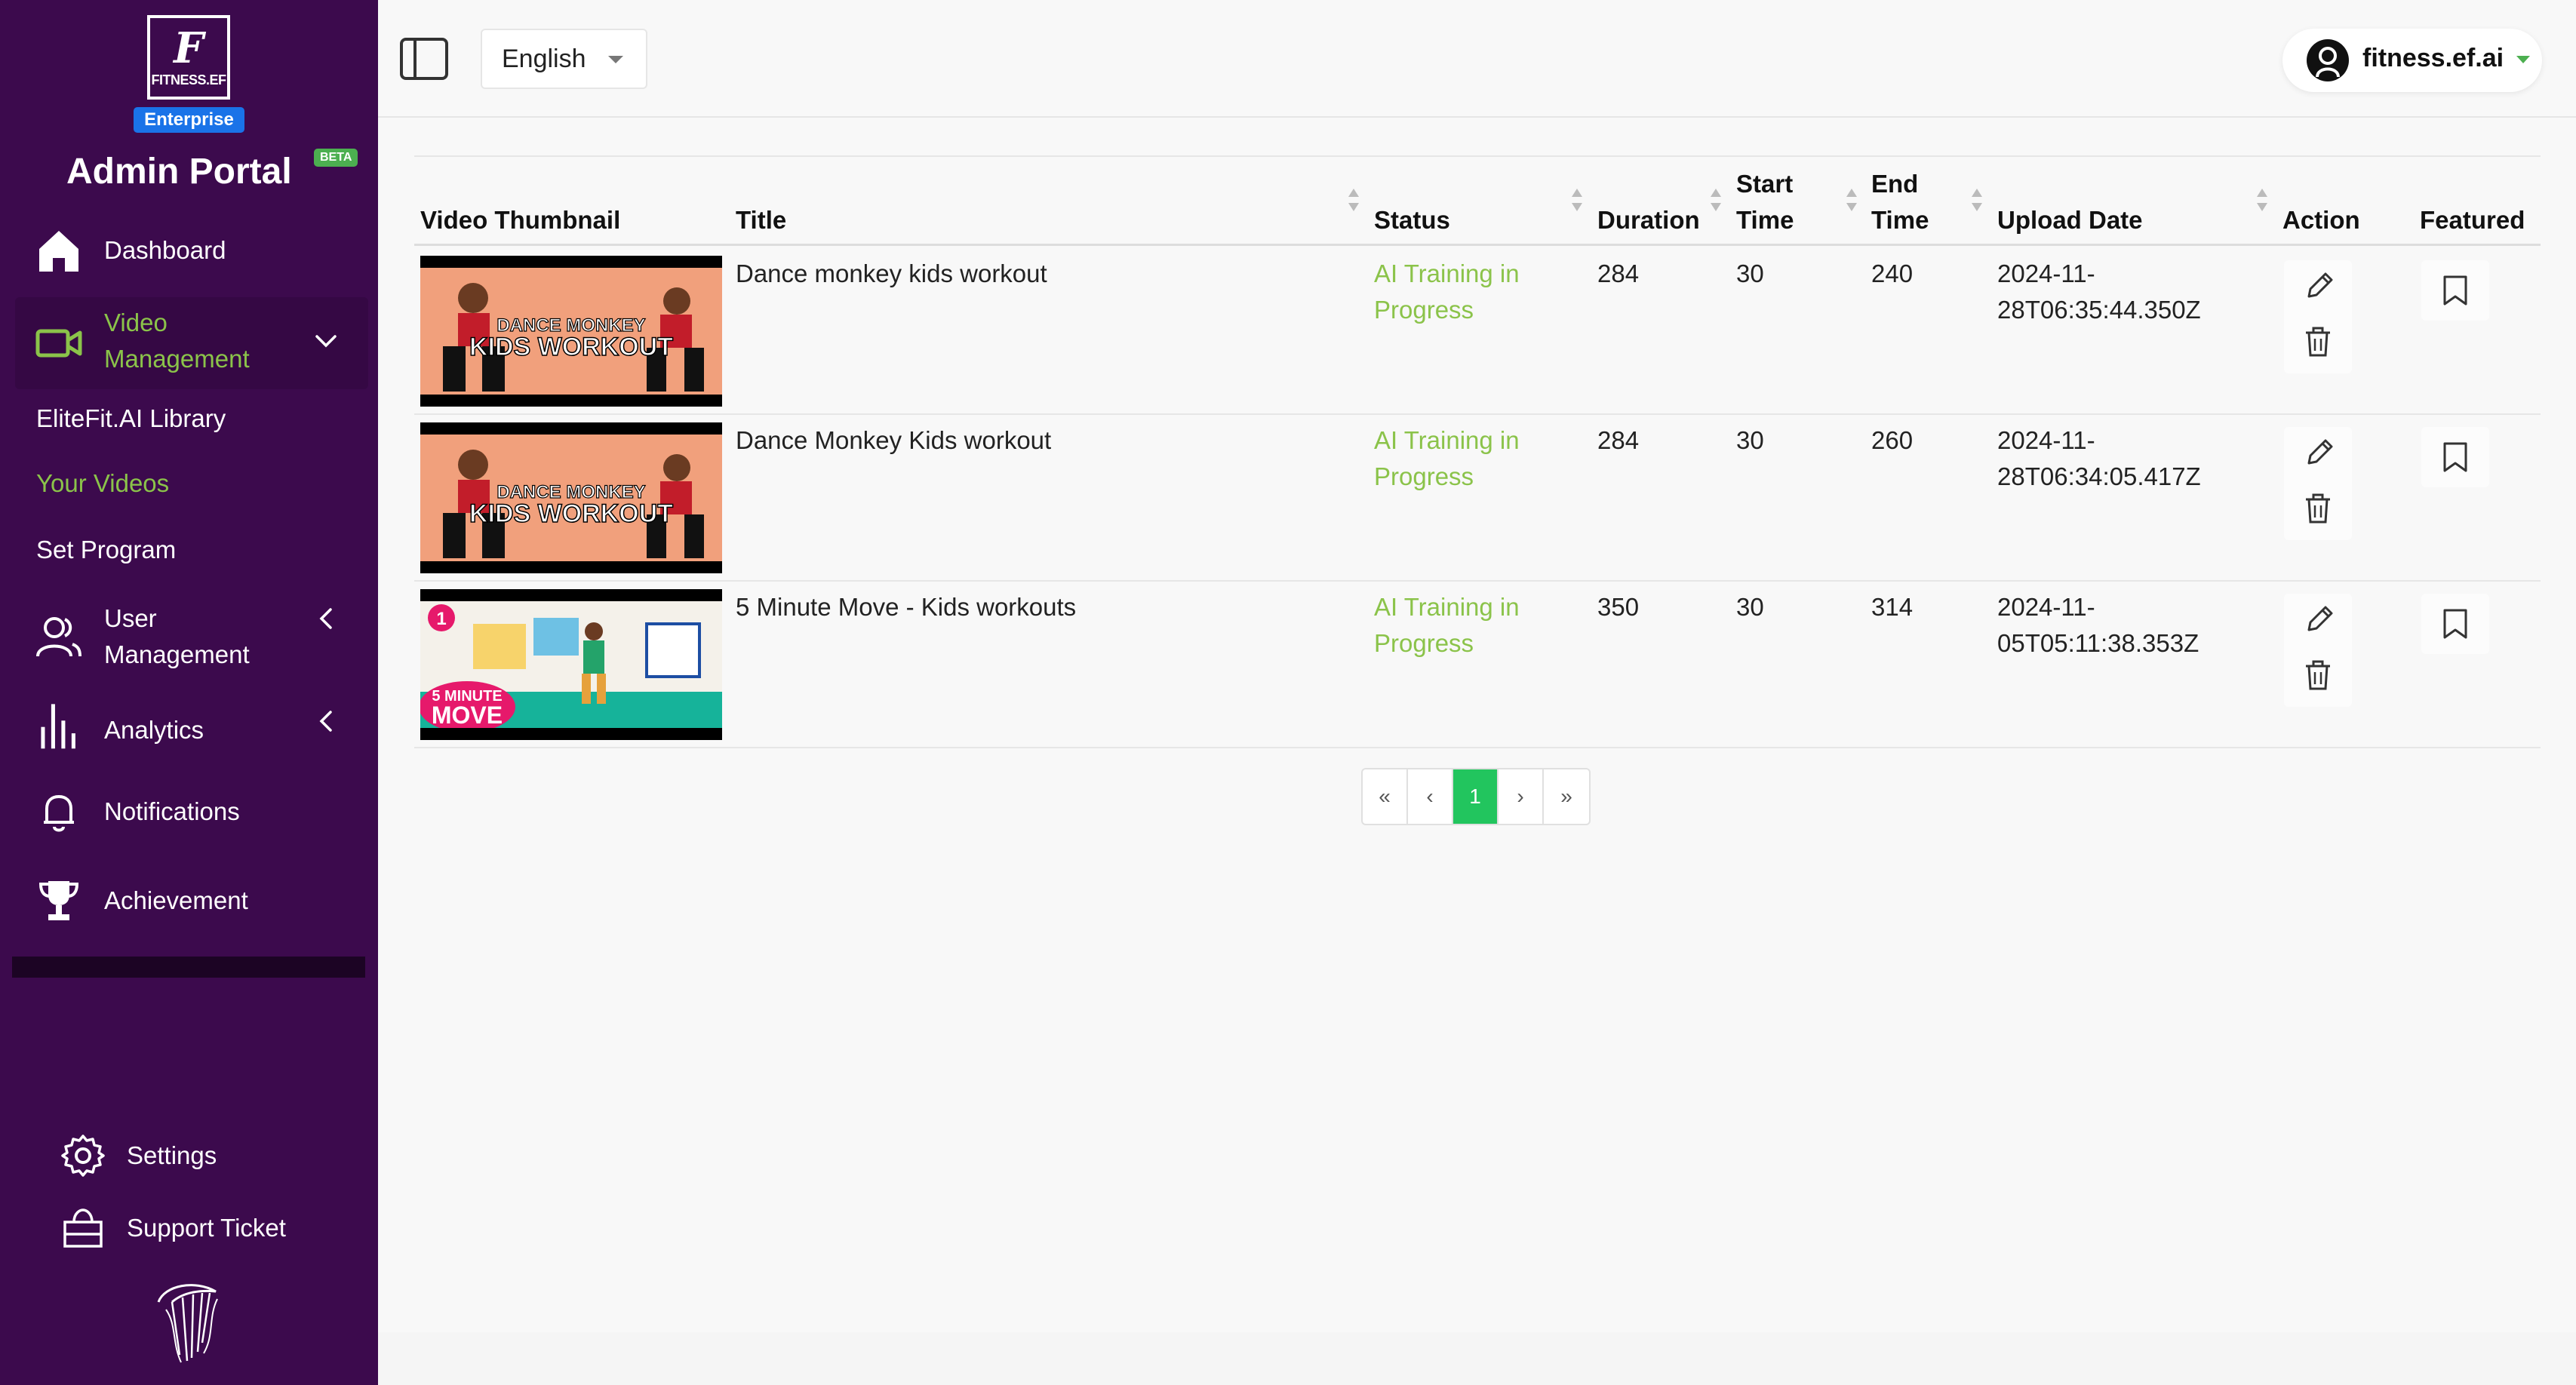 The image size is (2576, 1385). What do you see at coordinates (106, 550) in the screenshot?
I see `subnav-set-program: Set Program` at bounding box center [106, 550].